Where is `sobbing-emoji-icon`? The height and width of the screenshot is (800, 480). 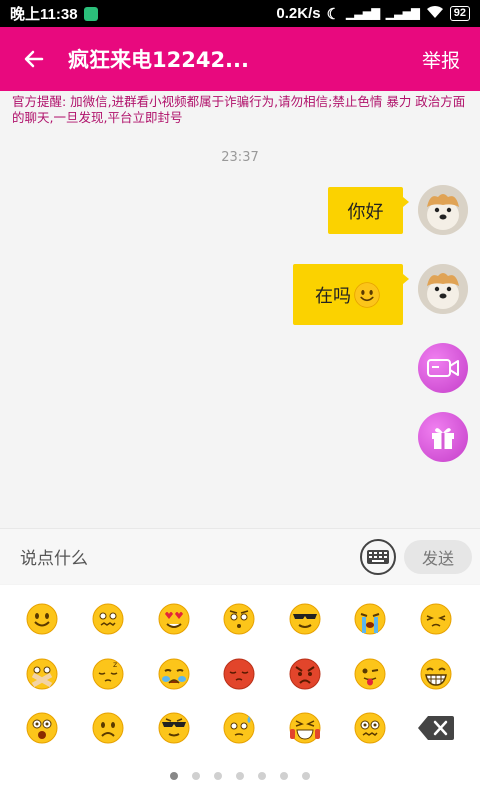
sobbing-emoji-icon is located at coordinates (174, 674).